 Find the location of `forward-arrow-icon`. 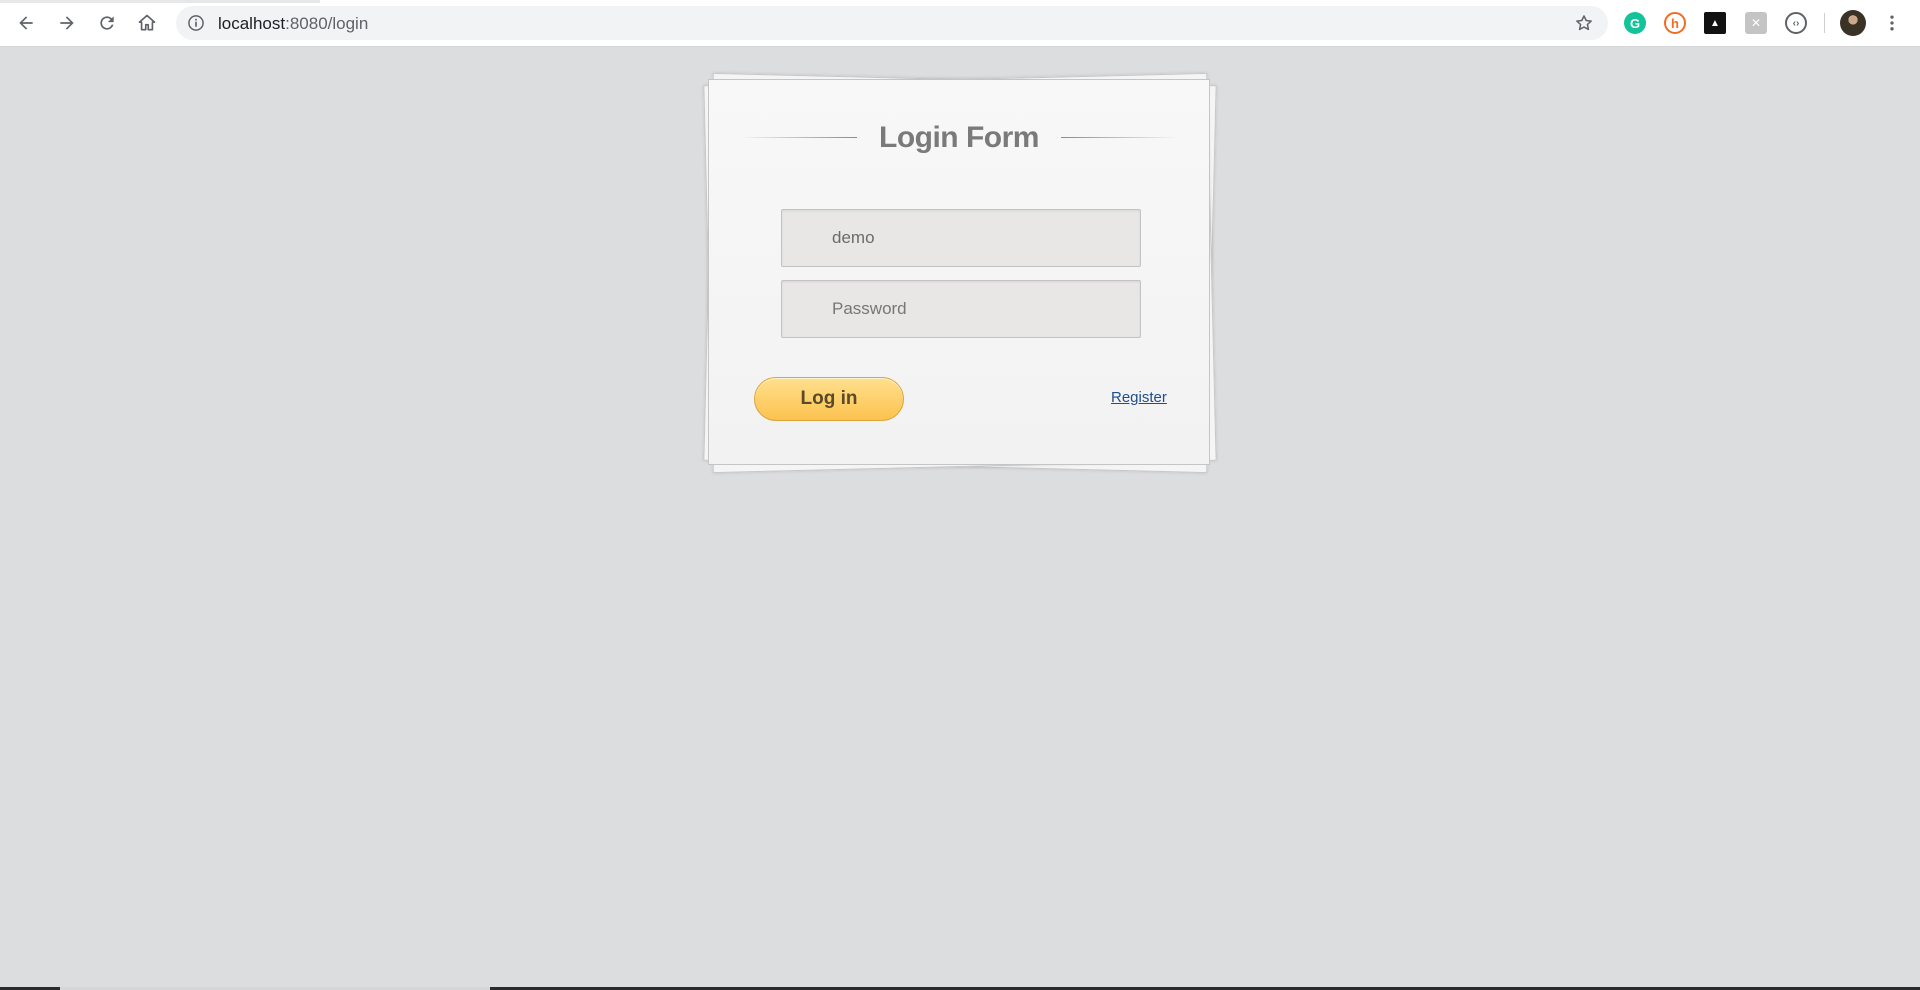

forward-arrow-icon is located at coordinates (67, 23).